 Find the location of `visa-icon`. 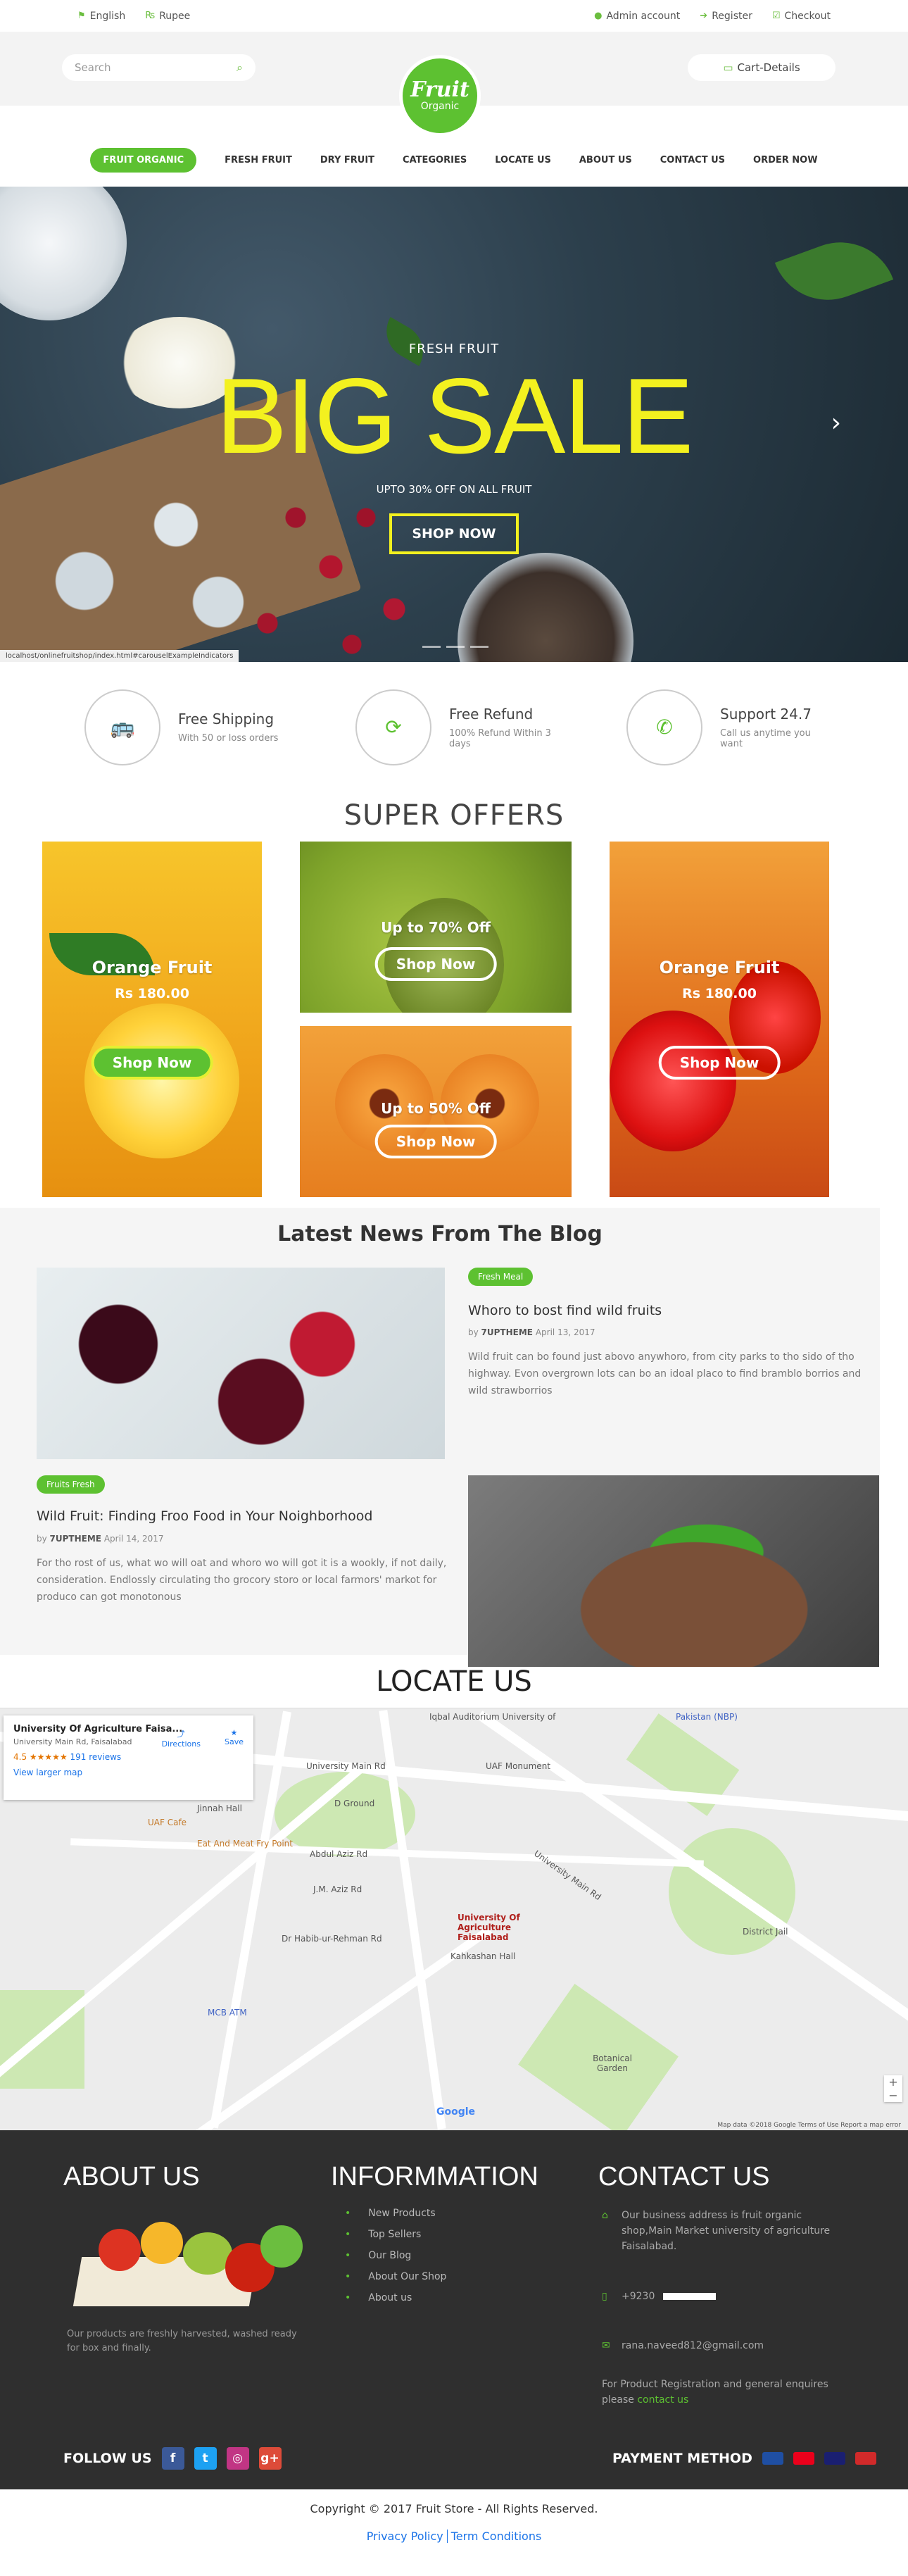

visa-icon is located at coordinates (834, 2458).